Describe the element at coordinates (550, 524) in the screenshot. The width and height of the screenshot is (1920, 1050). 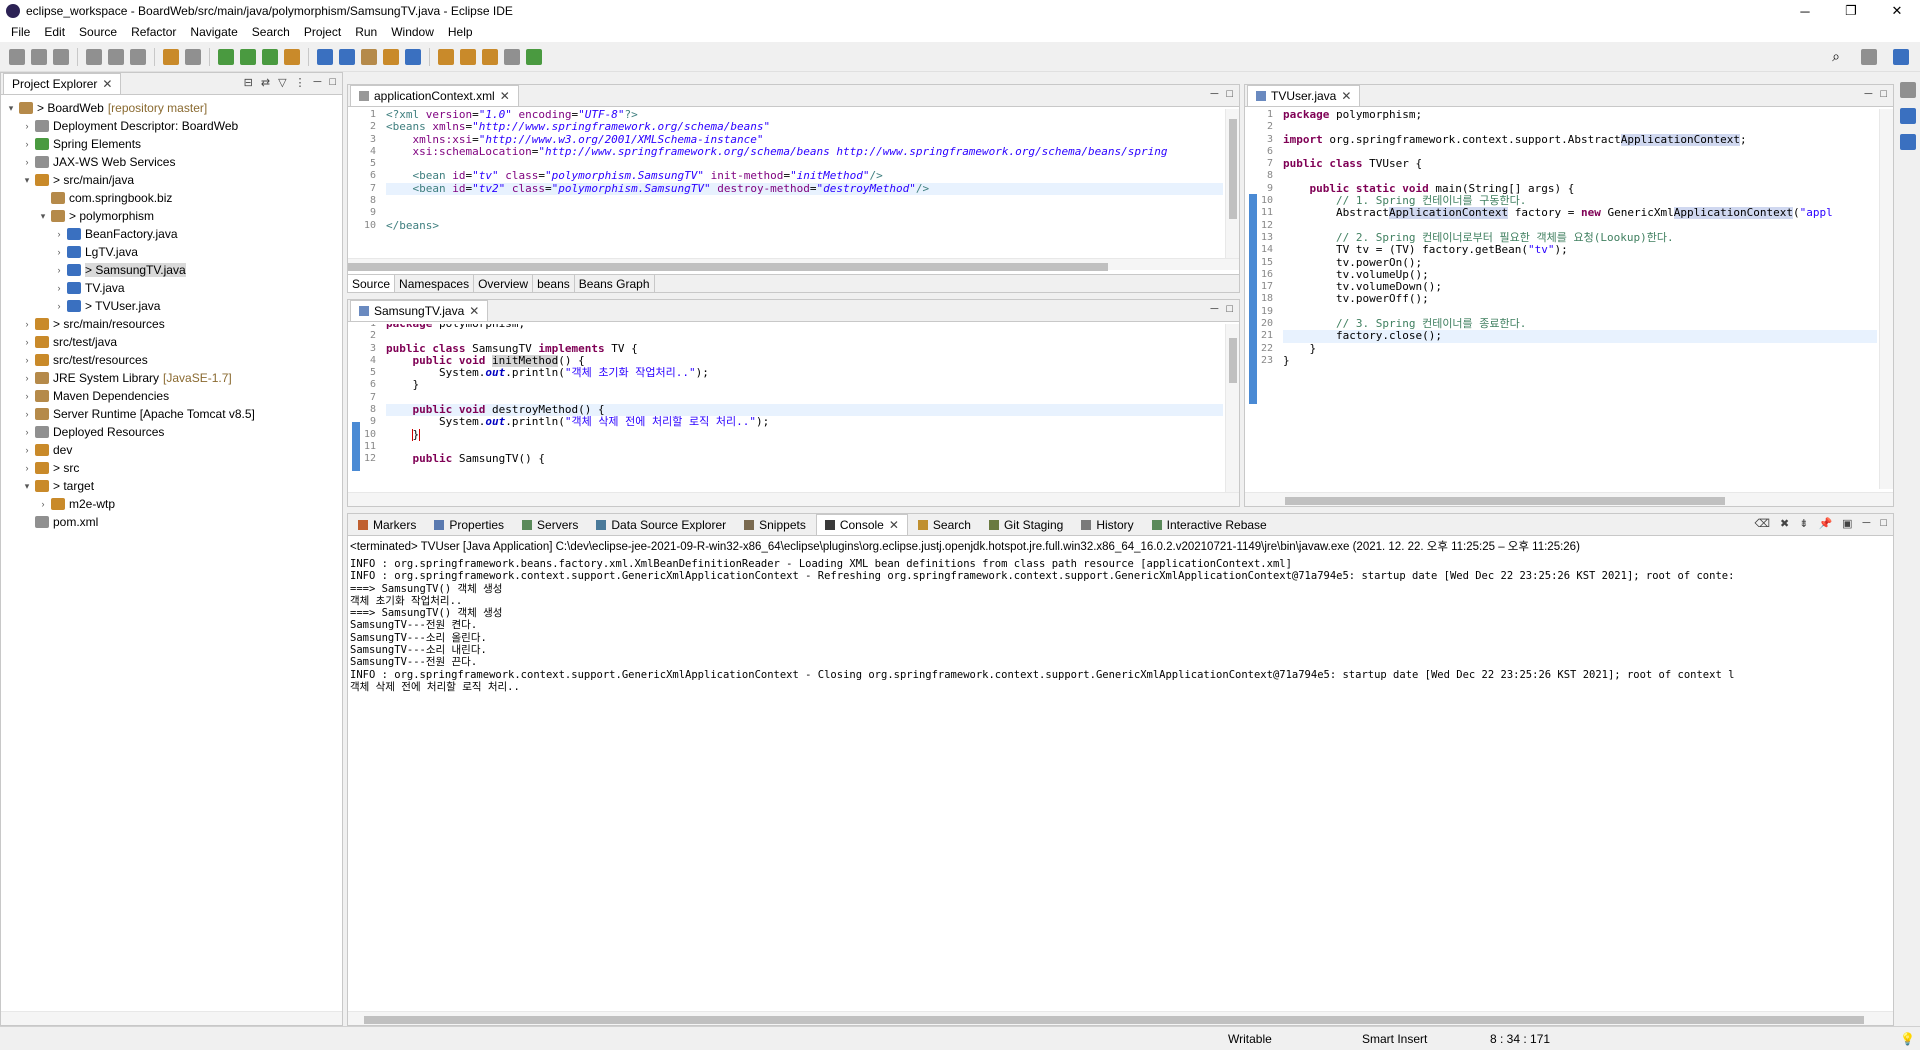
I see `bottom-tab: Servers` at that location.